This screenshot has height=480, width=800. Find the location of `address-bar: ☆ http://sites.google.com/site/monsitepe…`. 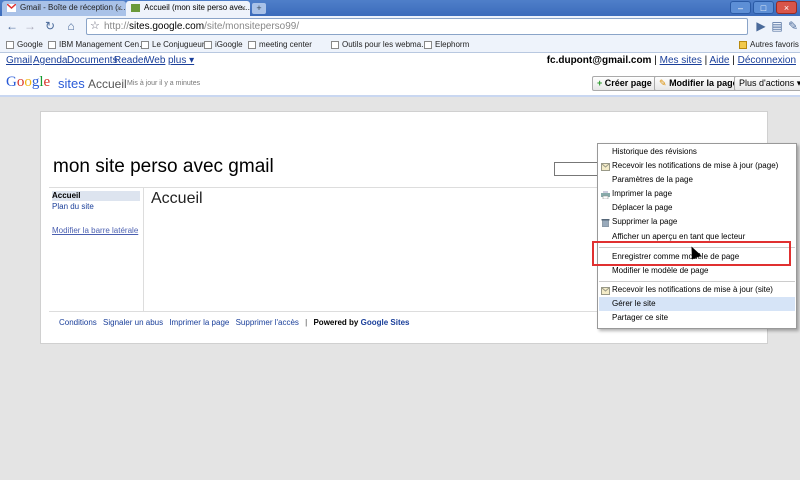

address-bar: ☆ http://sites.google.com/site/monsitepe… is located at coordinates (417, 26).